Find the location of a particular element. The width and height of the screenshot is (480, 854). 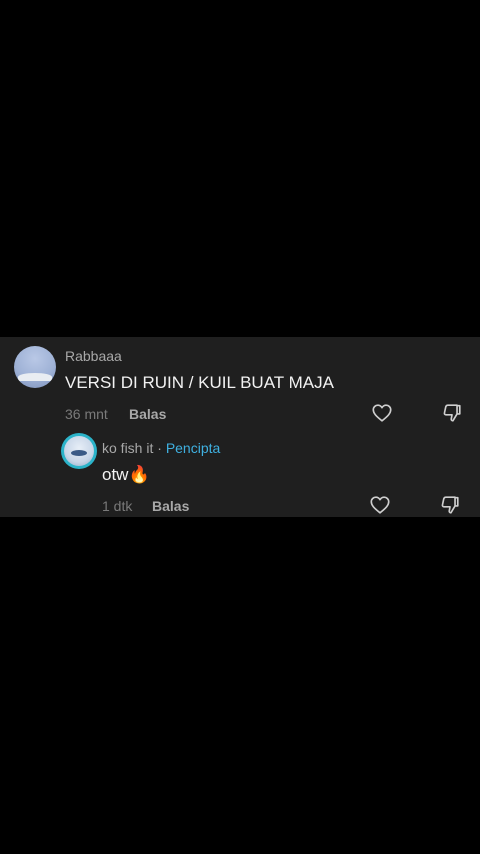

reply-username: ko fish it is located at coordinates (127, 448).